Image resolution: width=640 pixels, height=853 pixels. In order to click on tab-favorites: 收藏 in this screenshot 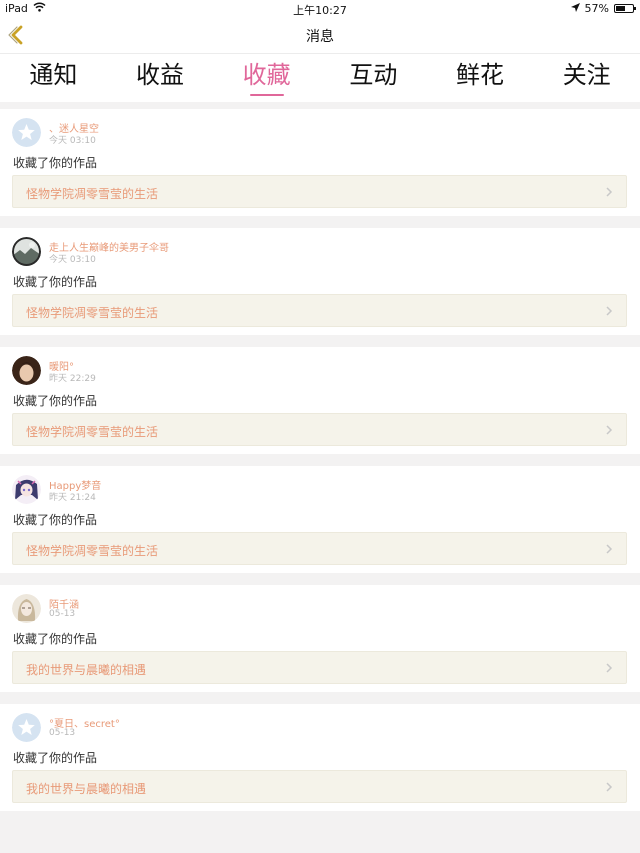, I will do `click(266, 78)`.